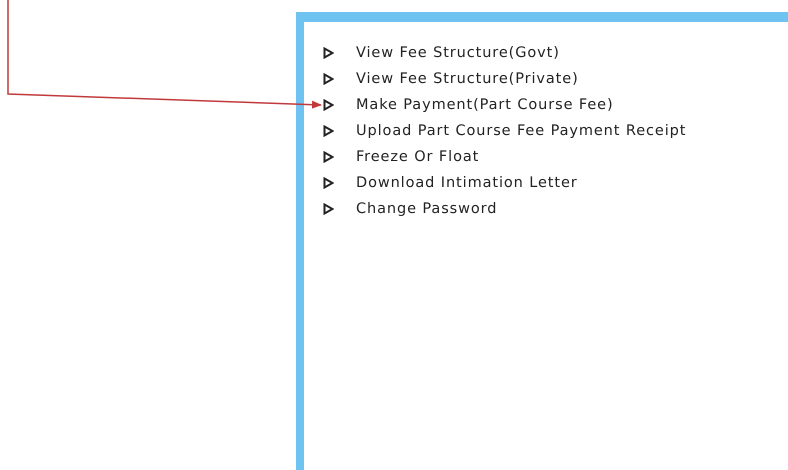  Describe the element at coordinates (521, 131) in the screenshot. I see `menu-link: Upload Part Course Fee Payment Receipt` at that location.